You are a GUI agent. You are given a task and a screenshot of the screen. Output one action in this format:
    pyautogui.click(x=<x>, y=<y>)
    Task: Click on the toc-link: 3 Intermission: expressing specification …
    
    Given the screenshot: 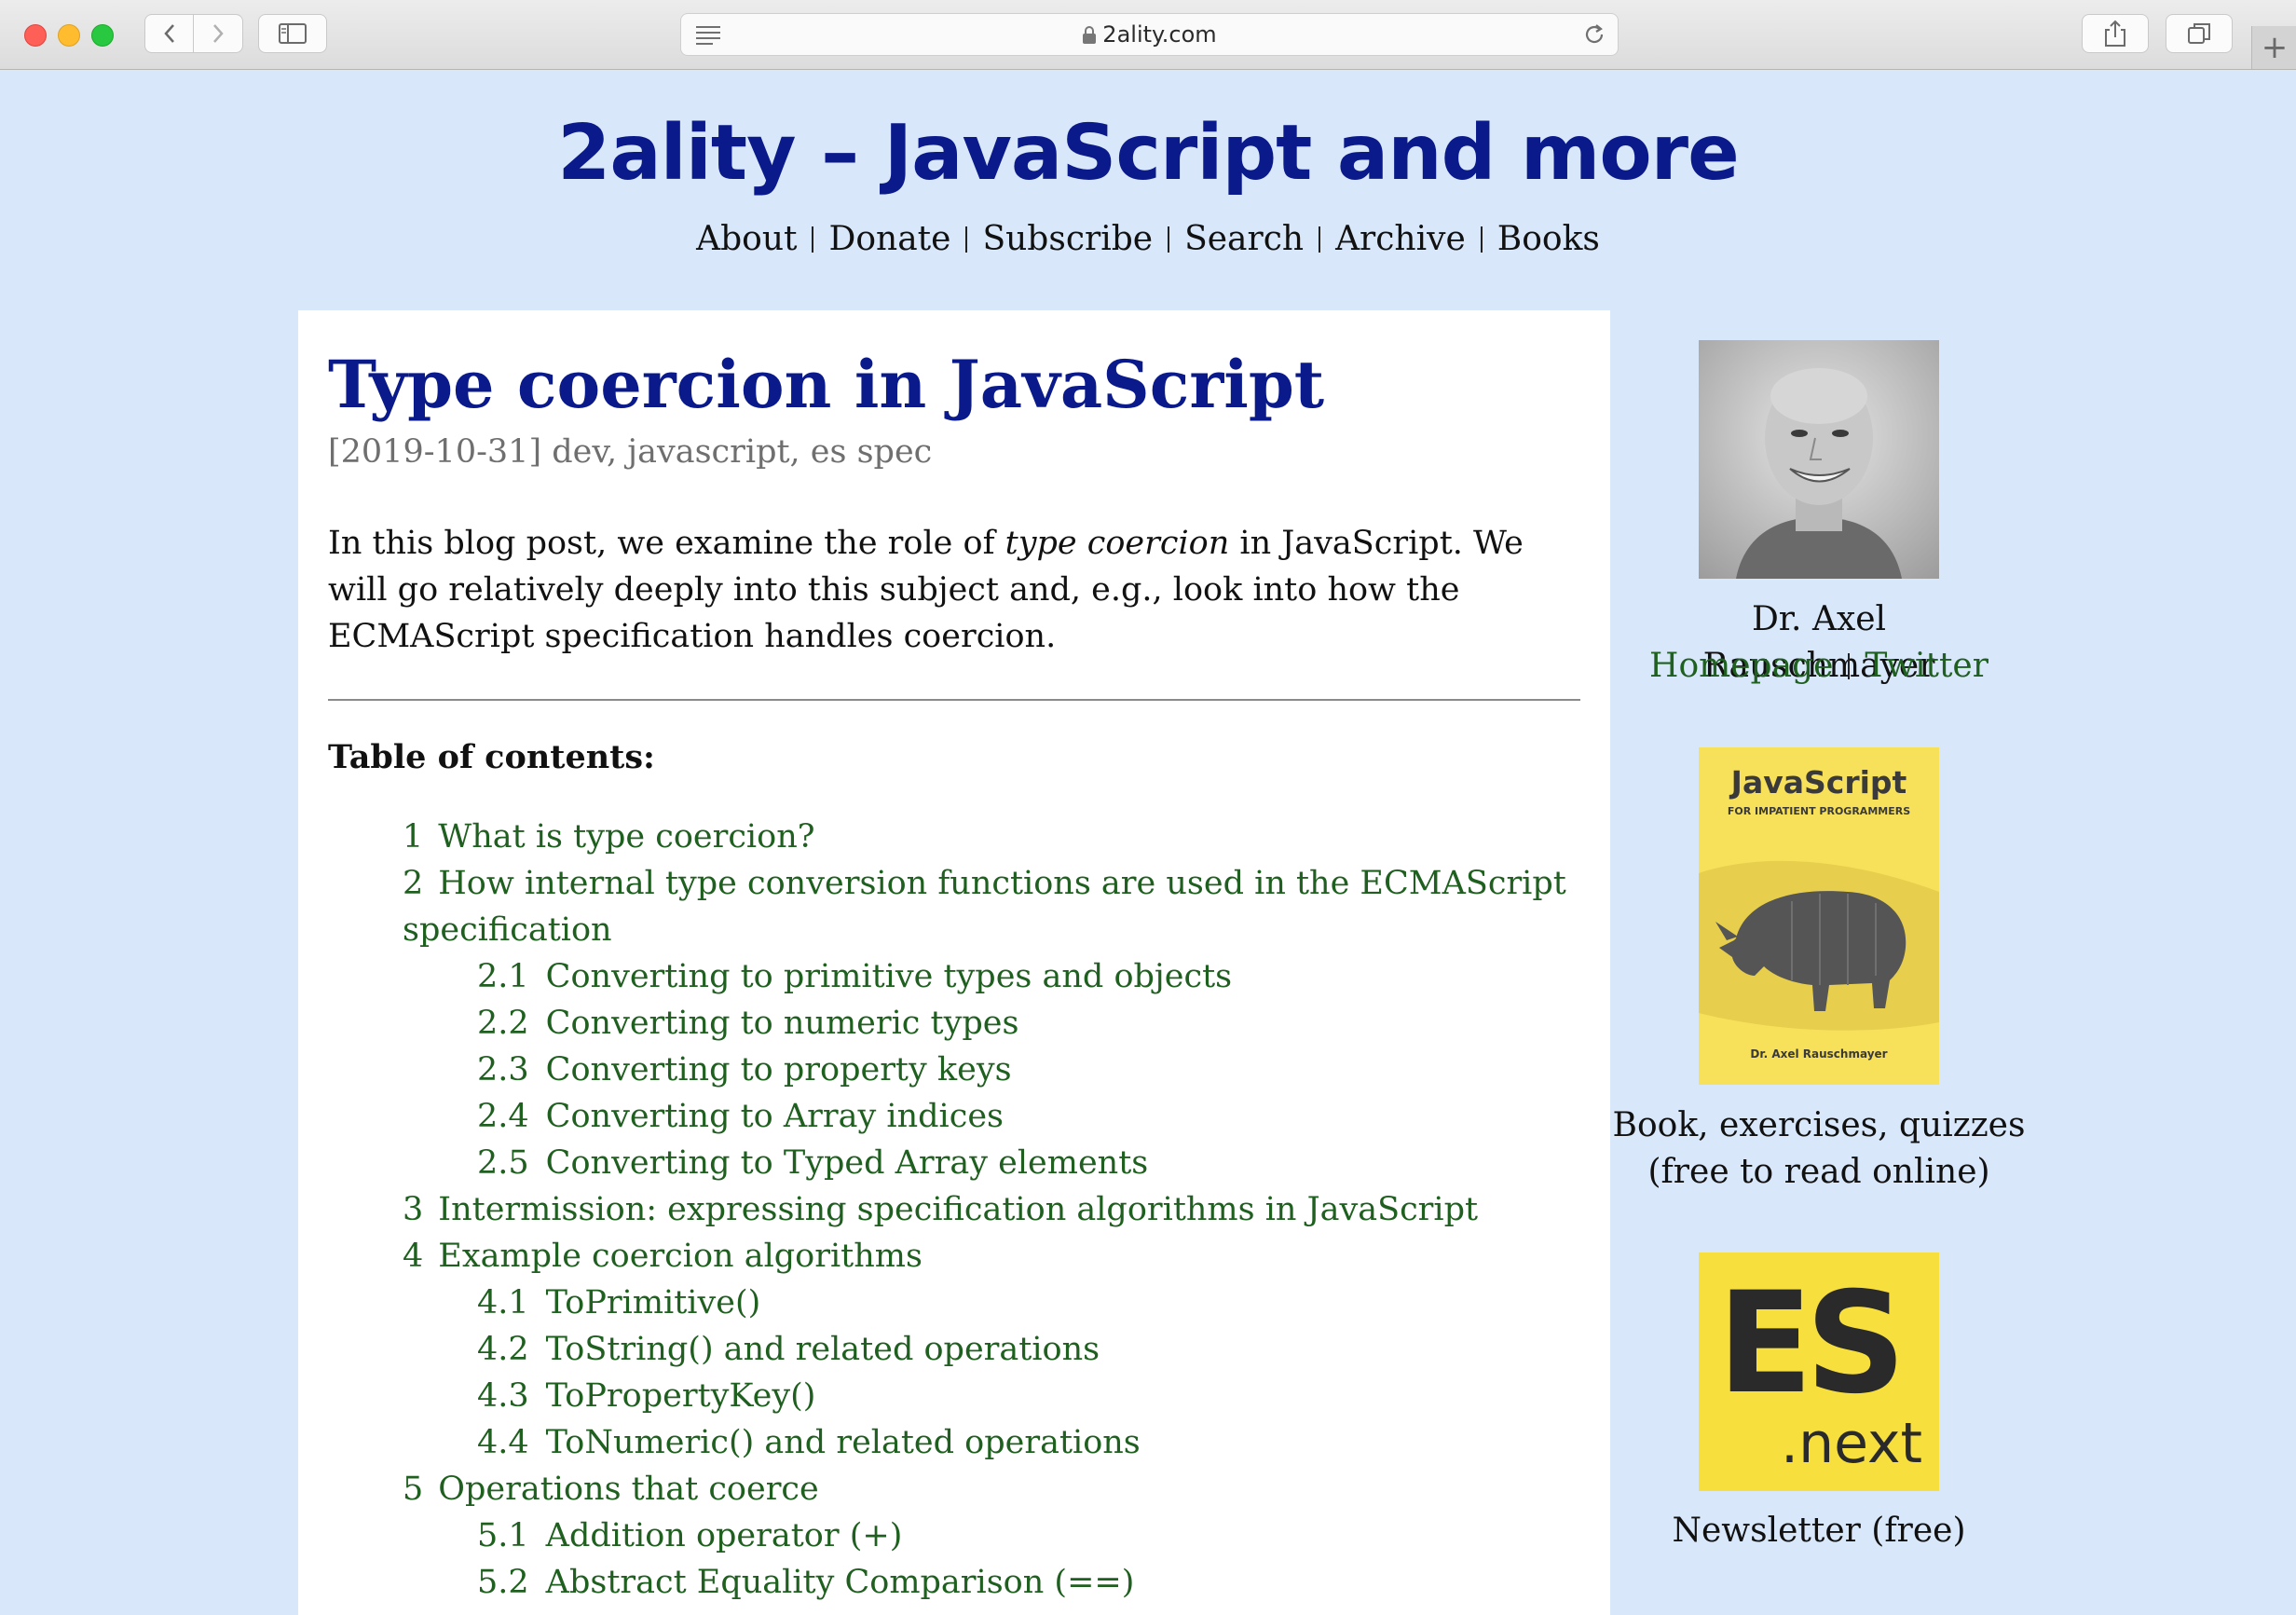 What is the action you would take?
    pyautogui.click(x=940, y=1209)
    